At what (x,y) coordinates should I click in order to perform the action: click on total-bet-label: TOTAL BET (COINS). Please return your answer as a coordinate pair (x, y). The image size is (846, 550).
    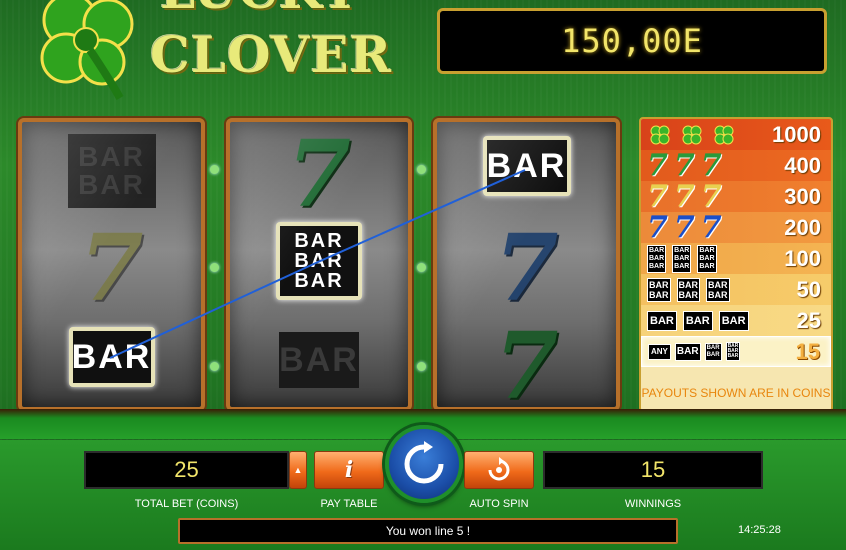
    Looking at the image, I should click on (186, 504).